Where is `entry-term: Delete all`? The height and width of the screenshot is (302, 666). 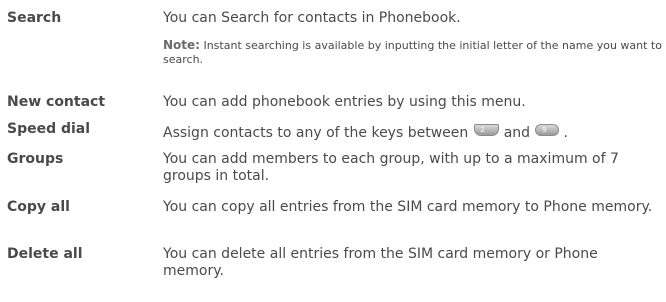 entry-term: Delete all is located at coordinates (45, 254).